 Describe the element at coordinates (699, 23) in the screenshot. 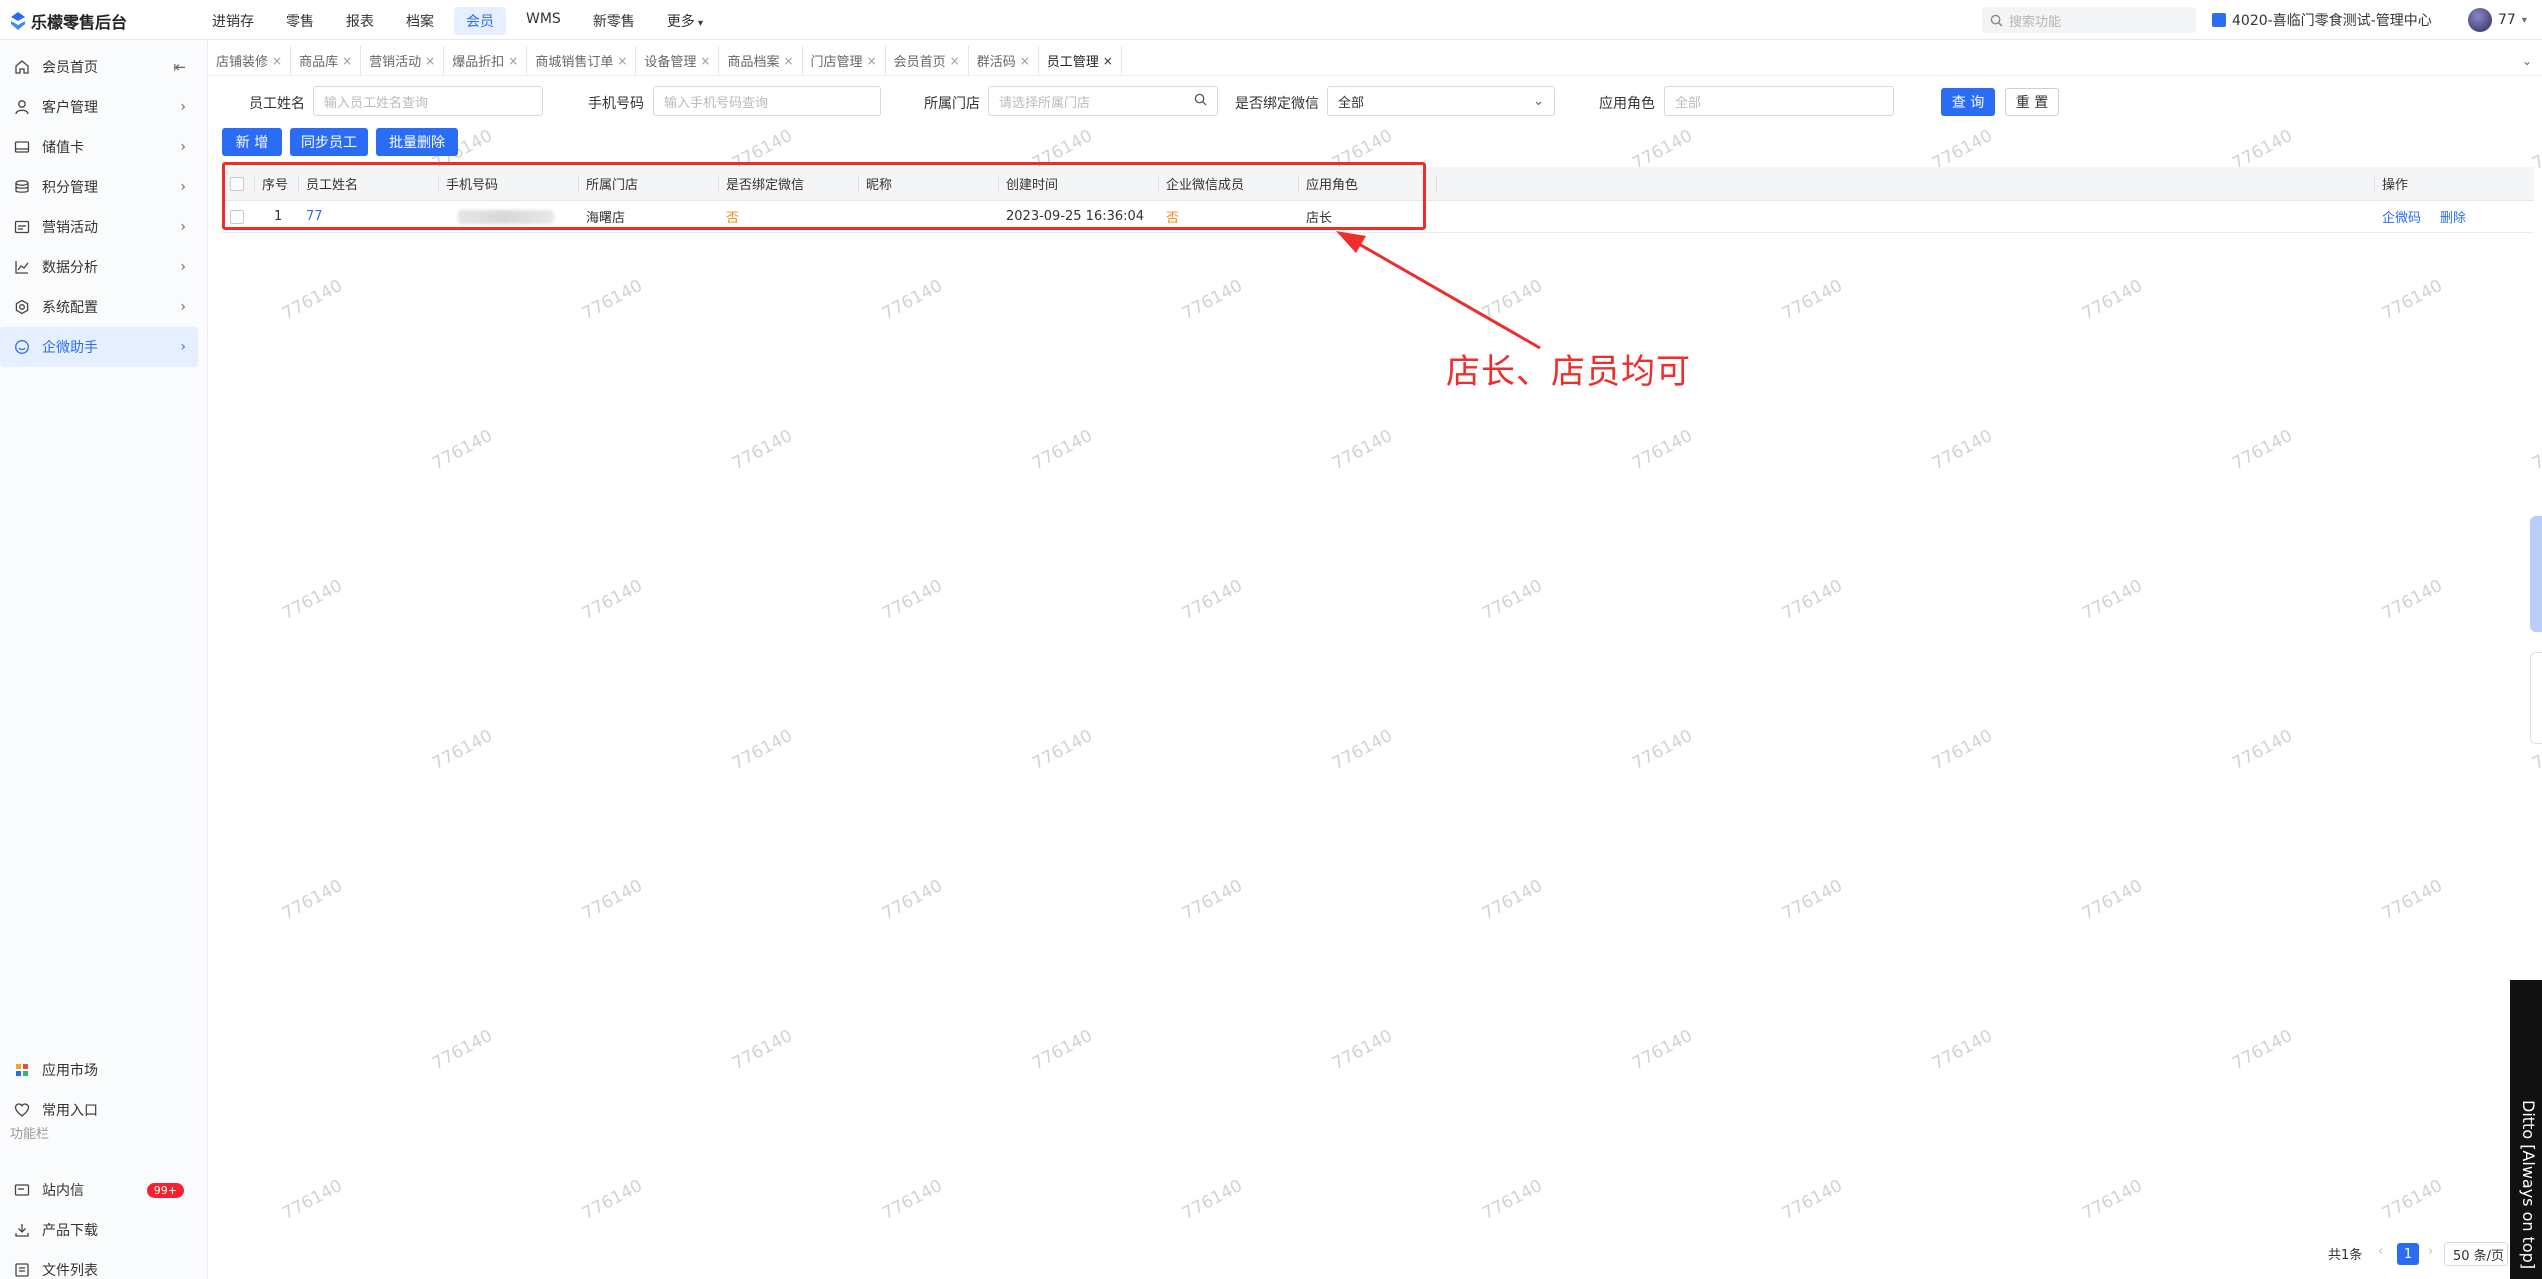

I see `caret-down-icon: ▾` at that location.